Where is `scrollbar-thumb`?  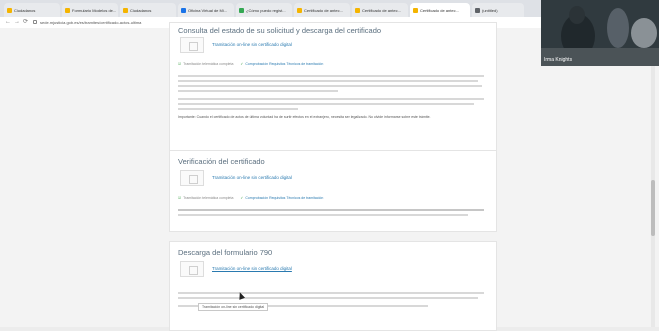 scrollbar-thumb is located at coordinates (653, 208).